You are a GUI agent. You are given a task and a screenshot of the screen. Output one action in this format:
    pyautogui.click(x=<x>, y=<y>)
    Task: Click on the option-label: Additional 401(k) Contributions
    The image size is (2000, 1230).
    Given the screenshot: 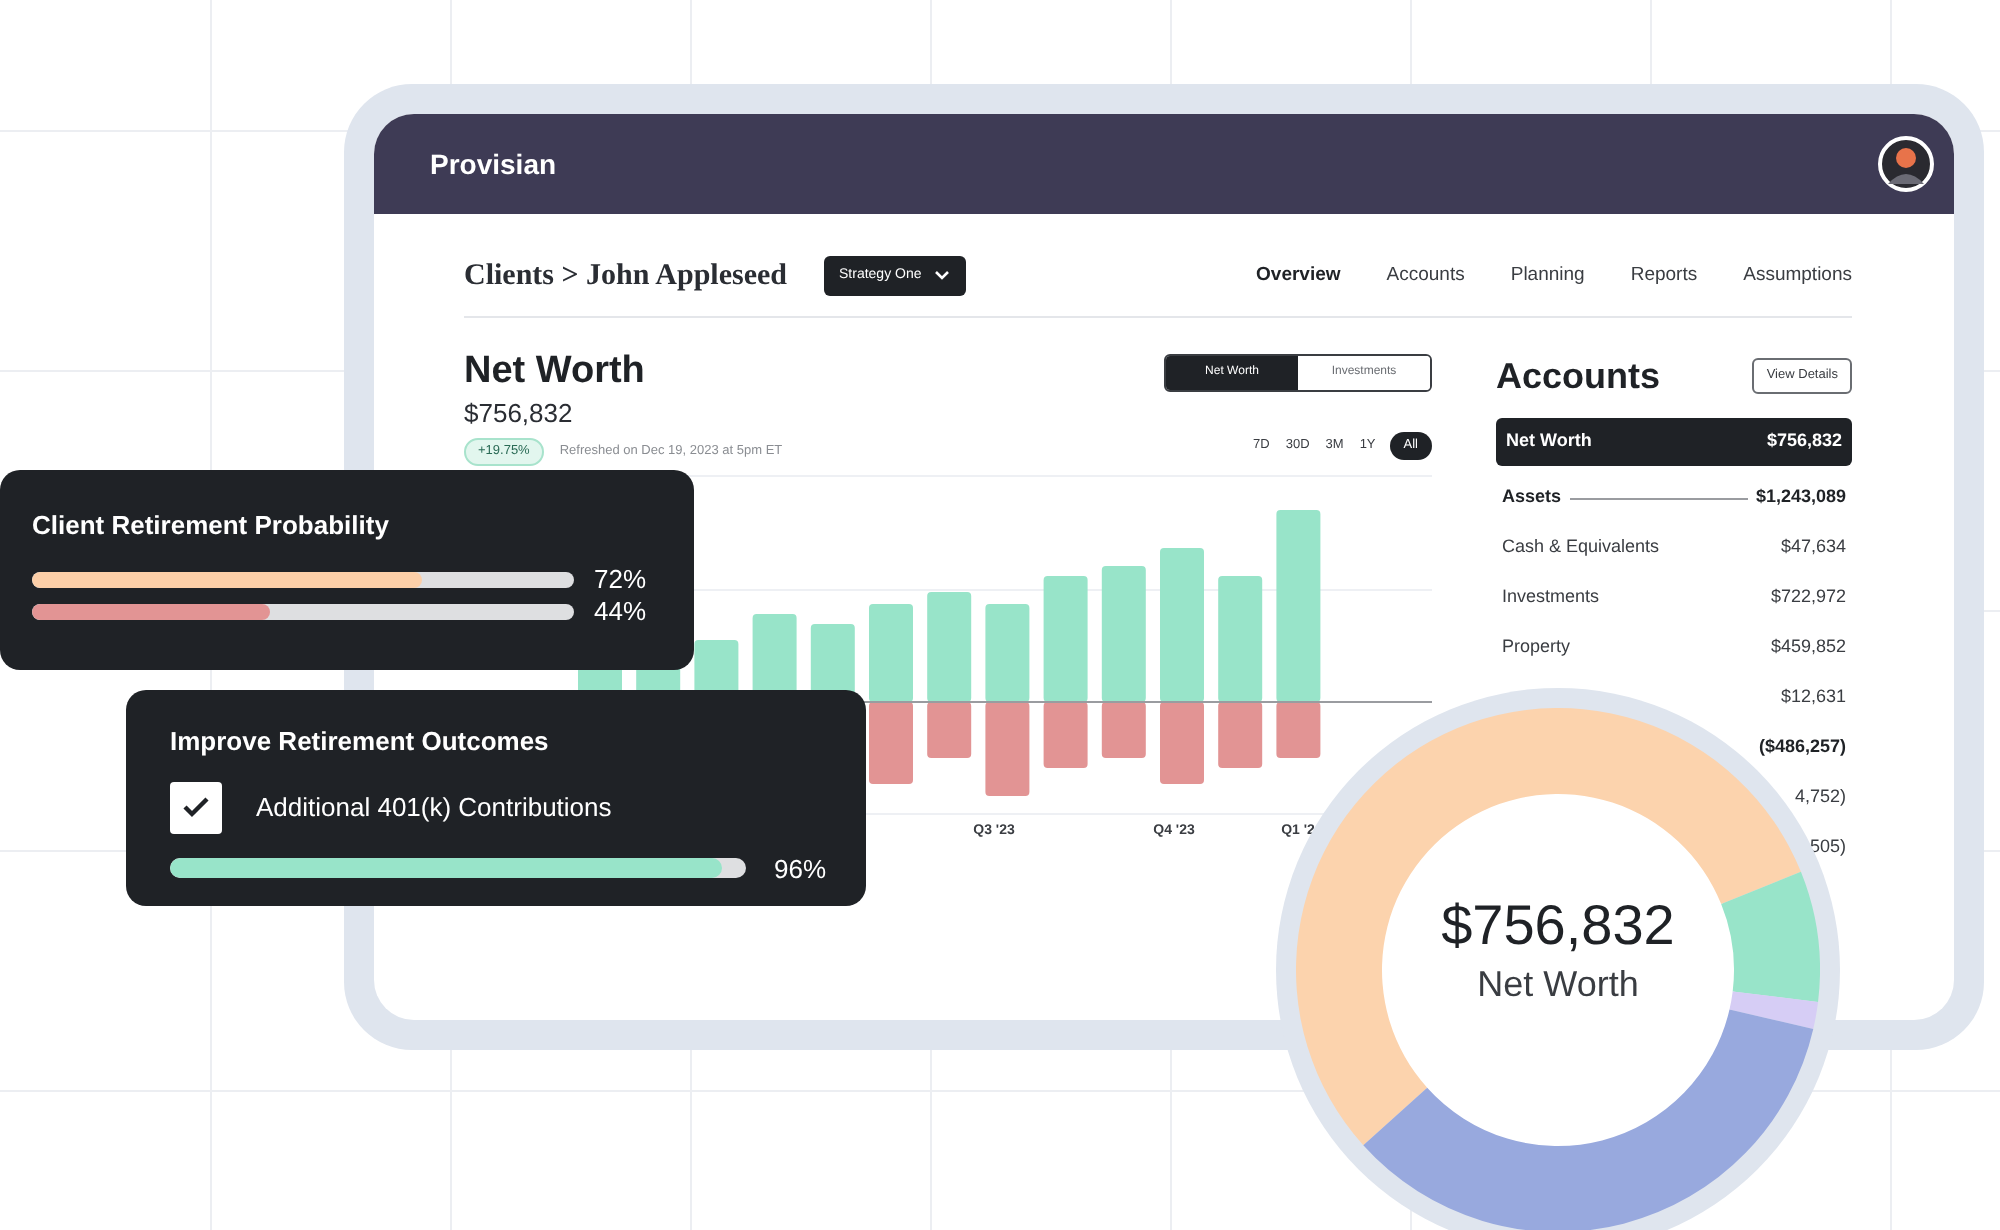 What is the action you would take?
    pyautogui.click(x=434, y=807)
    